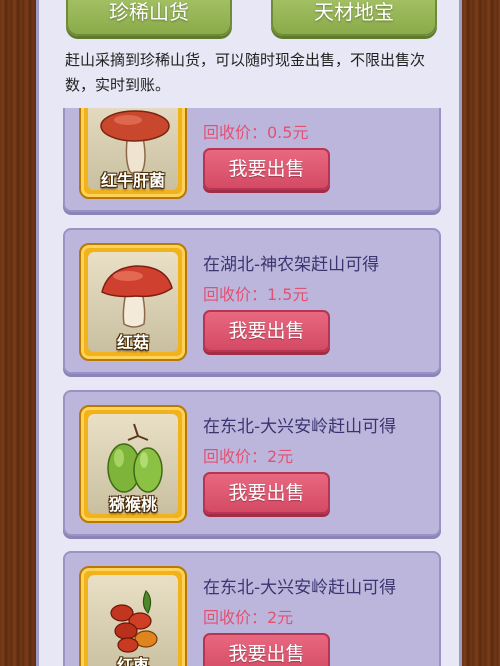 Image resolution: width=500 pixels, height=666 pixels. What do you see at coordinates (133, 153) in the screenshot?
I see `item-thumbnail: 红牛肝菌` at bounding box center [133, 153].